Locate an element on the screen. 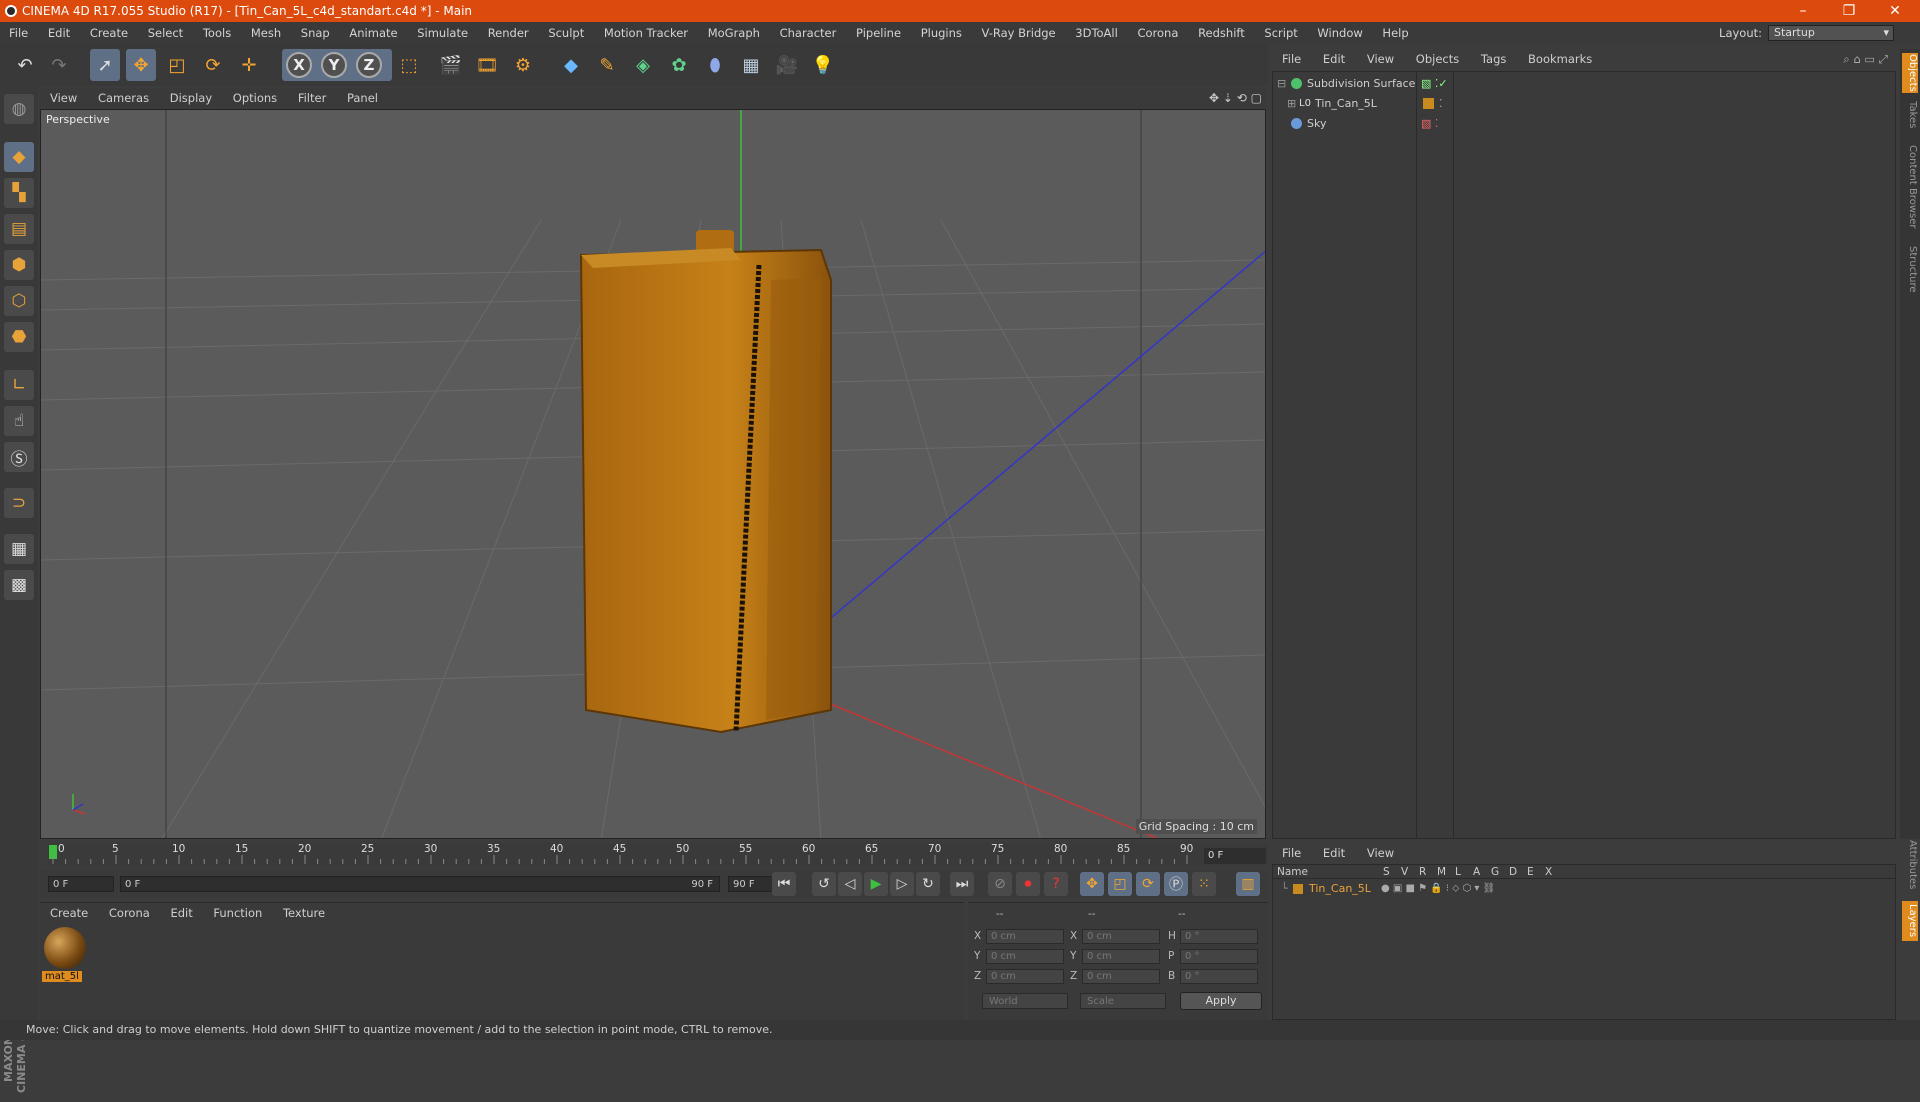 This screenshot has height=1102, width=1920. om-menu-tags: Tags is located at coordinates (1492, 59).